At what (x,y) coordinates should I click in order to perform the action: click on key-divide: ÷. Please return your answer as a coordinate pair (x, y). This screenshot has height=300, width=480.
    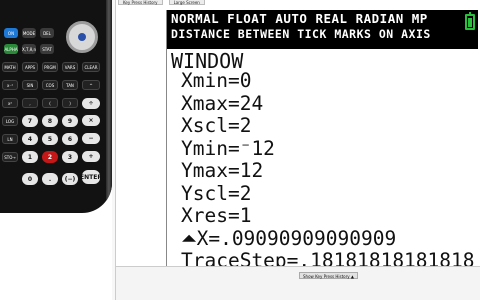
    Looking at the image, I should click on (91, 103).